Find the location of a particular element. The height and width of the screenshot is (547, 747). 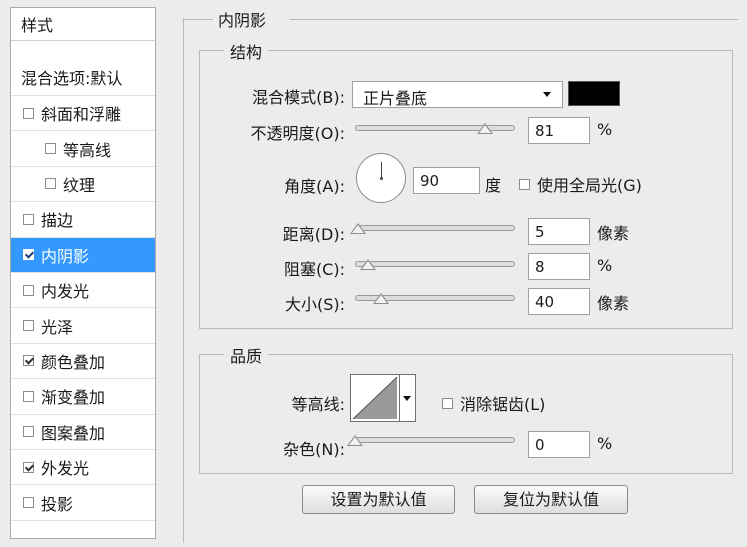

choke-slider-thumb is located at coordinates (367, 264).